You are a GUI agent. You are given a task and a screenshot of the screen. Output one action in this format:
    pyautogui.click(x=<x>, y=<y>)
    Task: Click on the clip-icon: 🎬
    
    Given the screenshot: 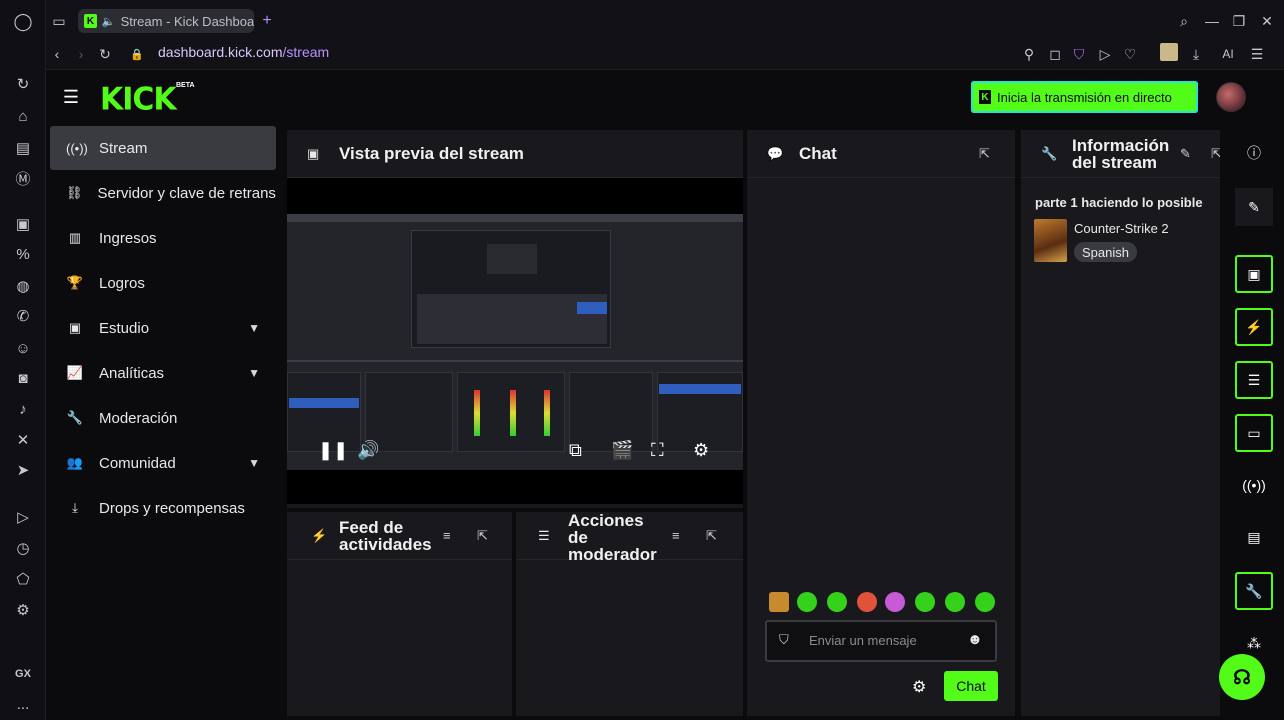 What is the action you would take?
    pyautogui.click(x=622, y=450)
    